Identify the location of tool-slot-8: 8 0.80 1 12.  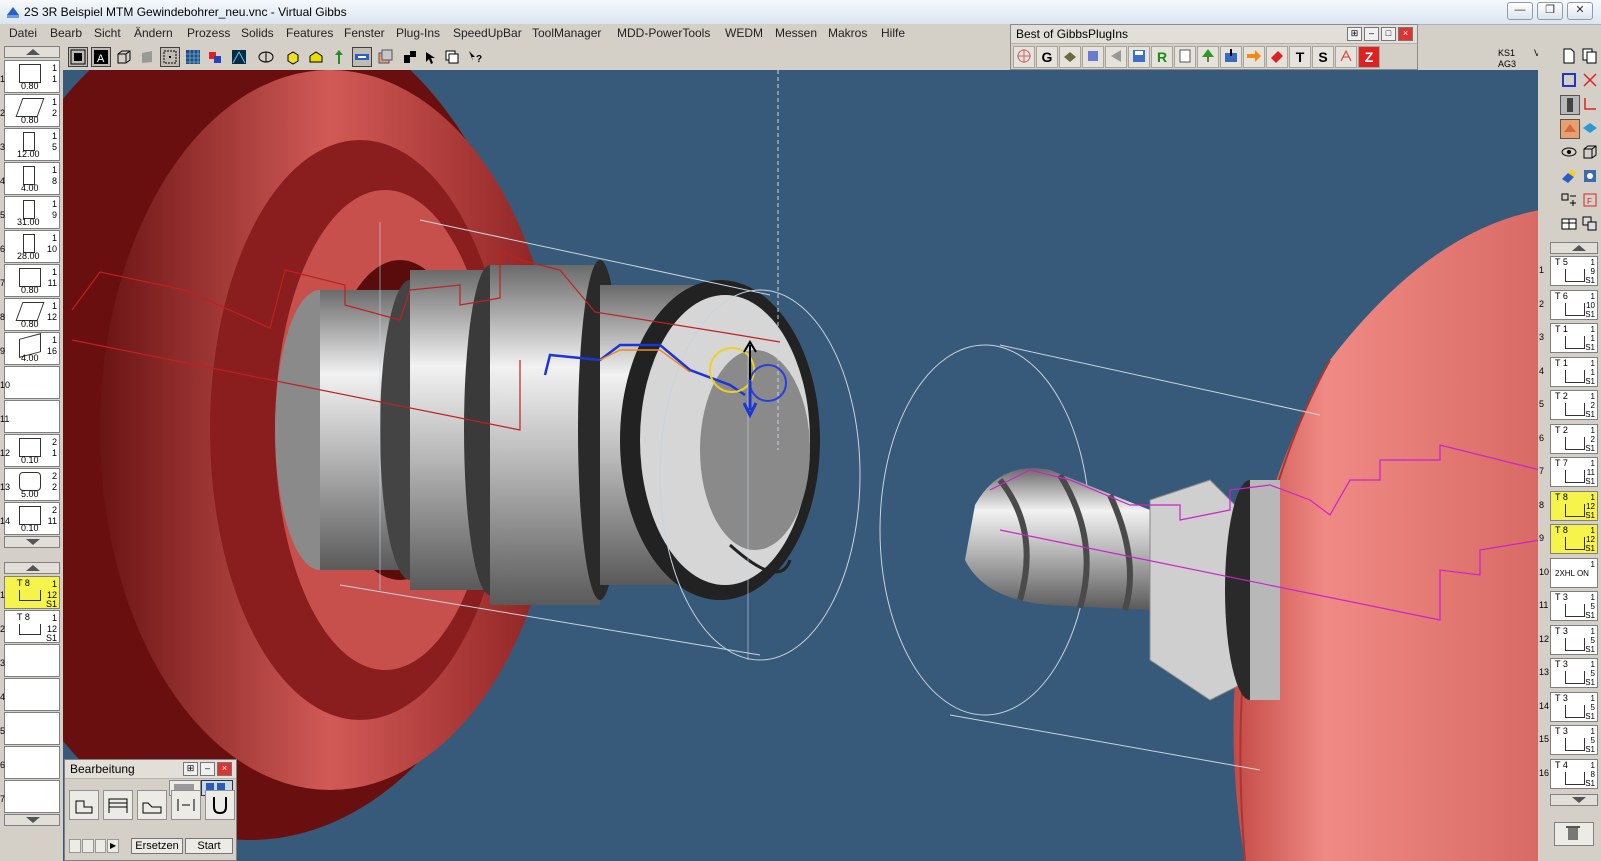
(30, 314).